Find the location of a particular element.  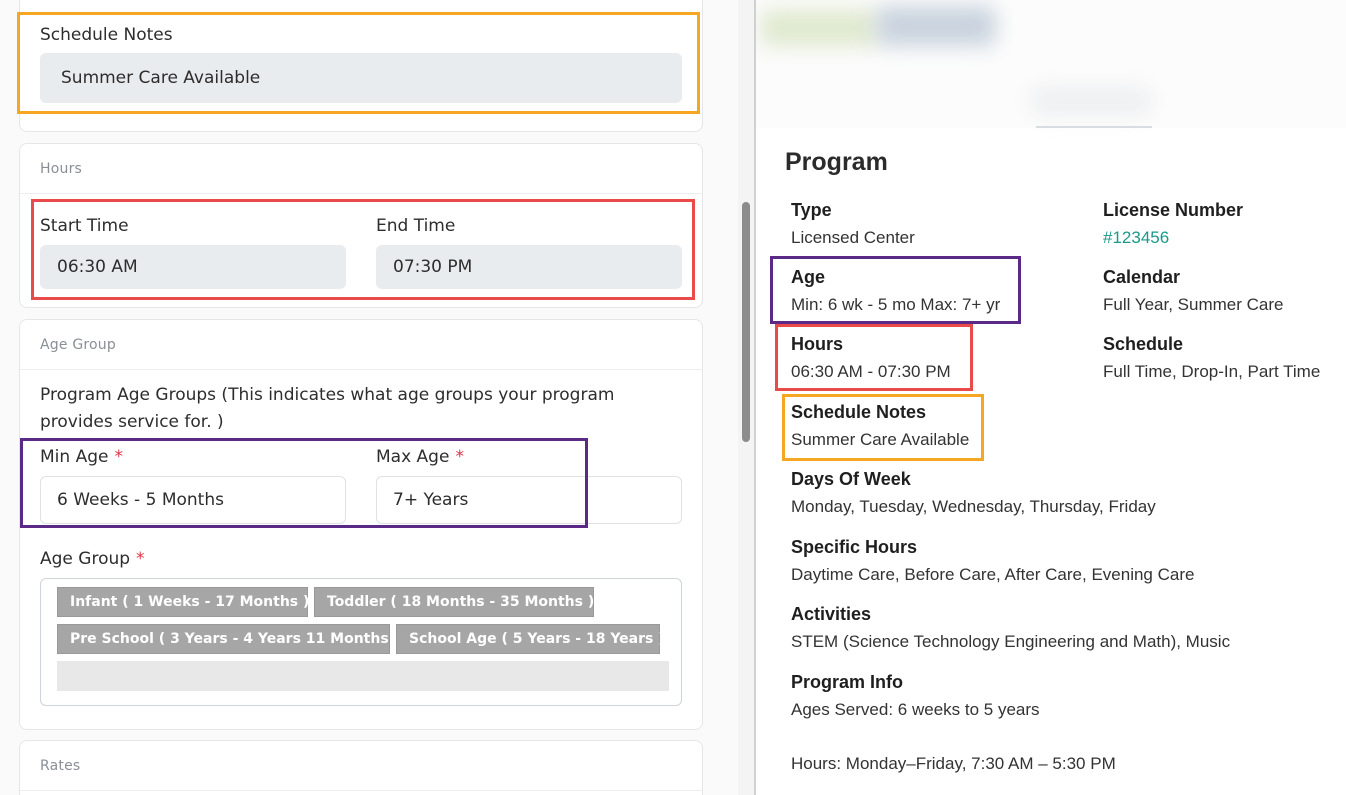

program-info-hours: Hours: Monday–Friday, 7:30 AM – 5:30 PM is located at coordinates (953, 763).